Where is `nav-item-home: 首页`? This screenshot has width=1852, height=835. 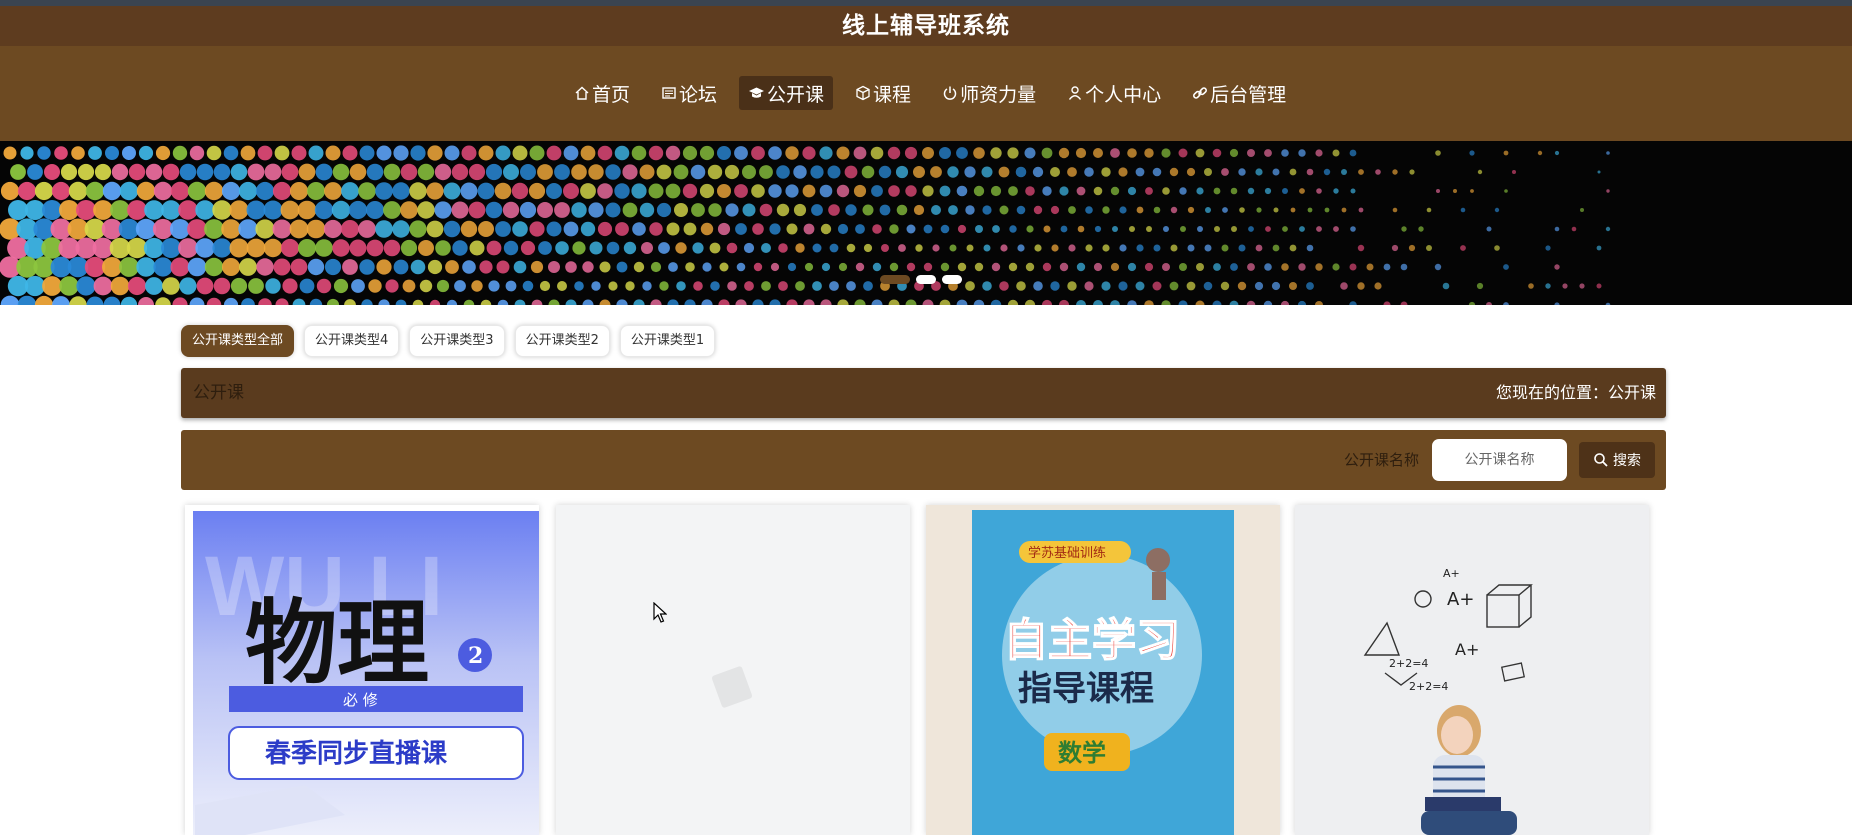 nav-item-home: 首页 is located at coordinates (602, 93).